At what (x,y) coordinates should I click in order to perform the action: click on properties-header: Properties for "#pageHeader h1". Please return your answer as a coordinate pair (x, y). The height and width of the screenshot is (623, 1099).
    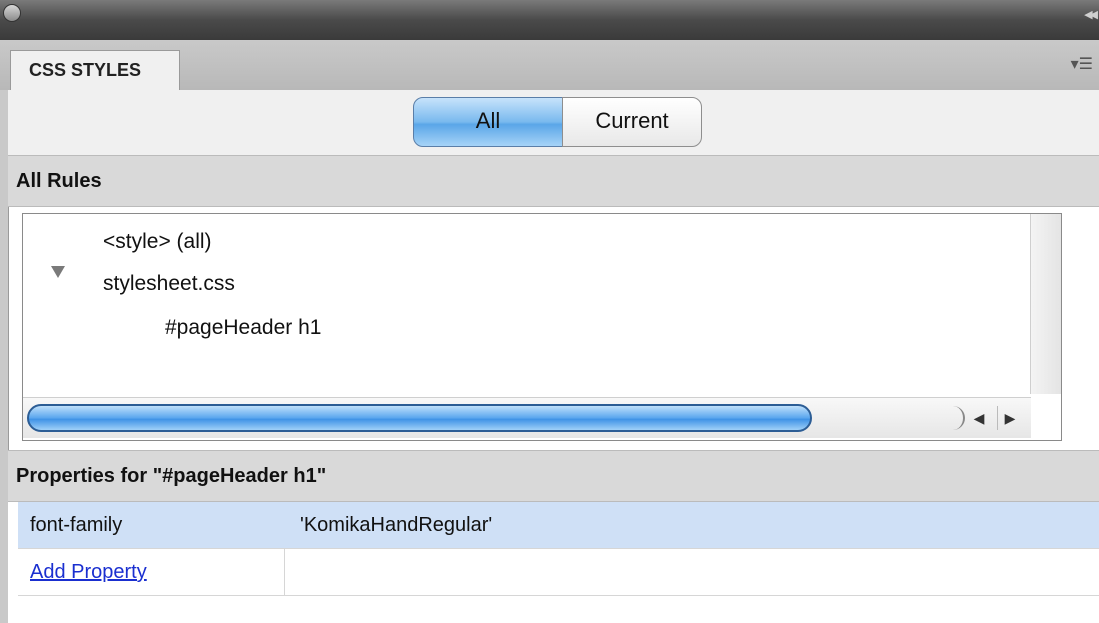
    Looking at the image, I should click on (553, 476).